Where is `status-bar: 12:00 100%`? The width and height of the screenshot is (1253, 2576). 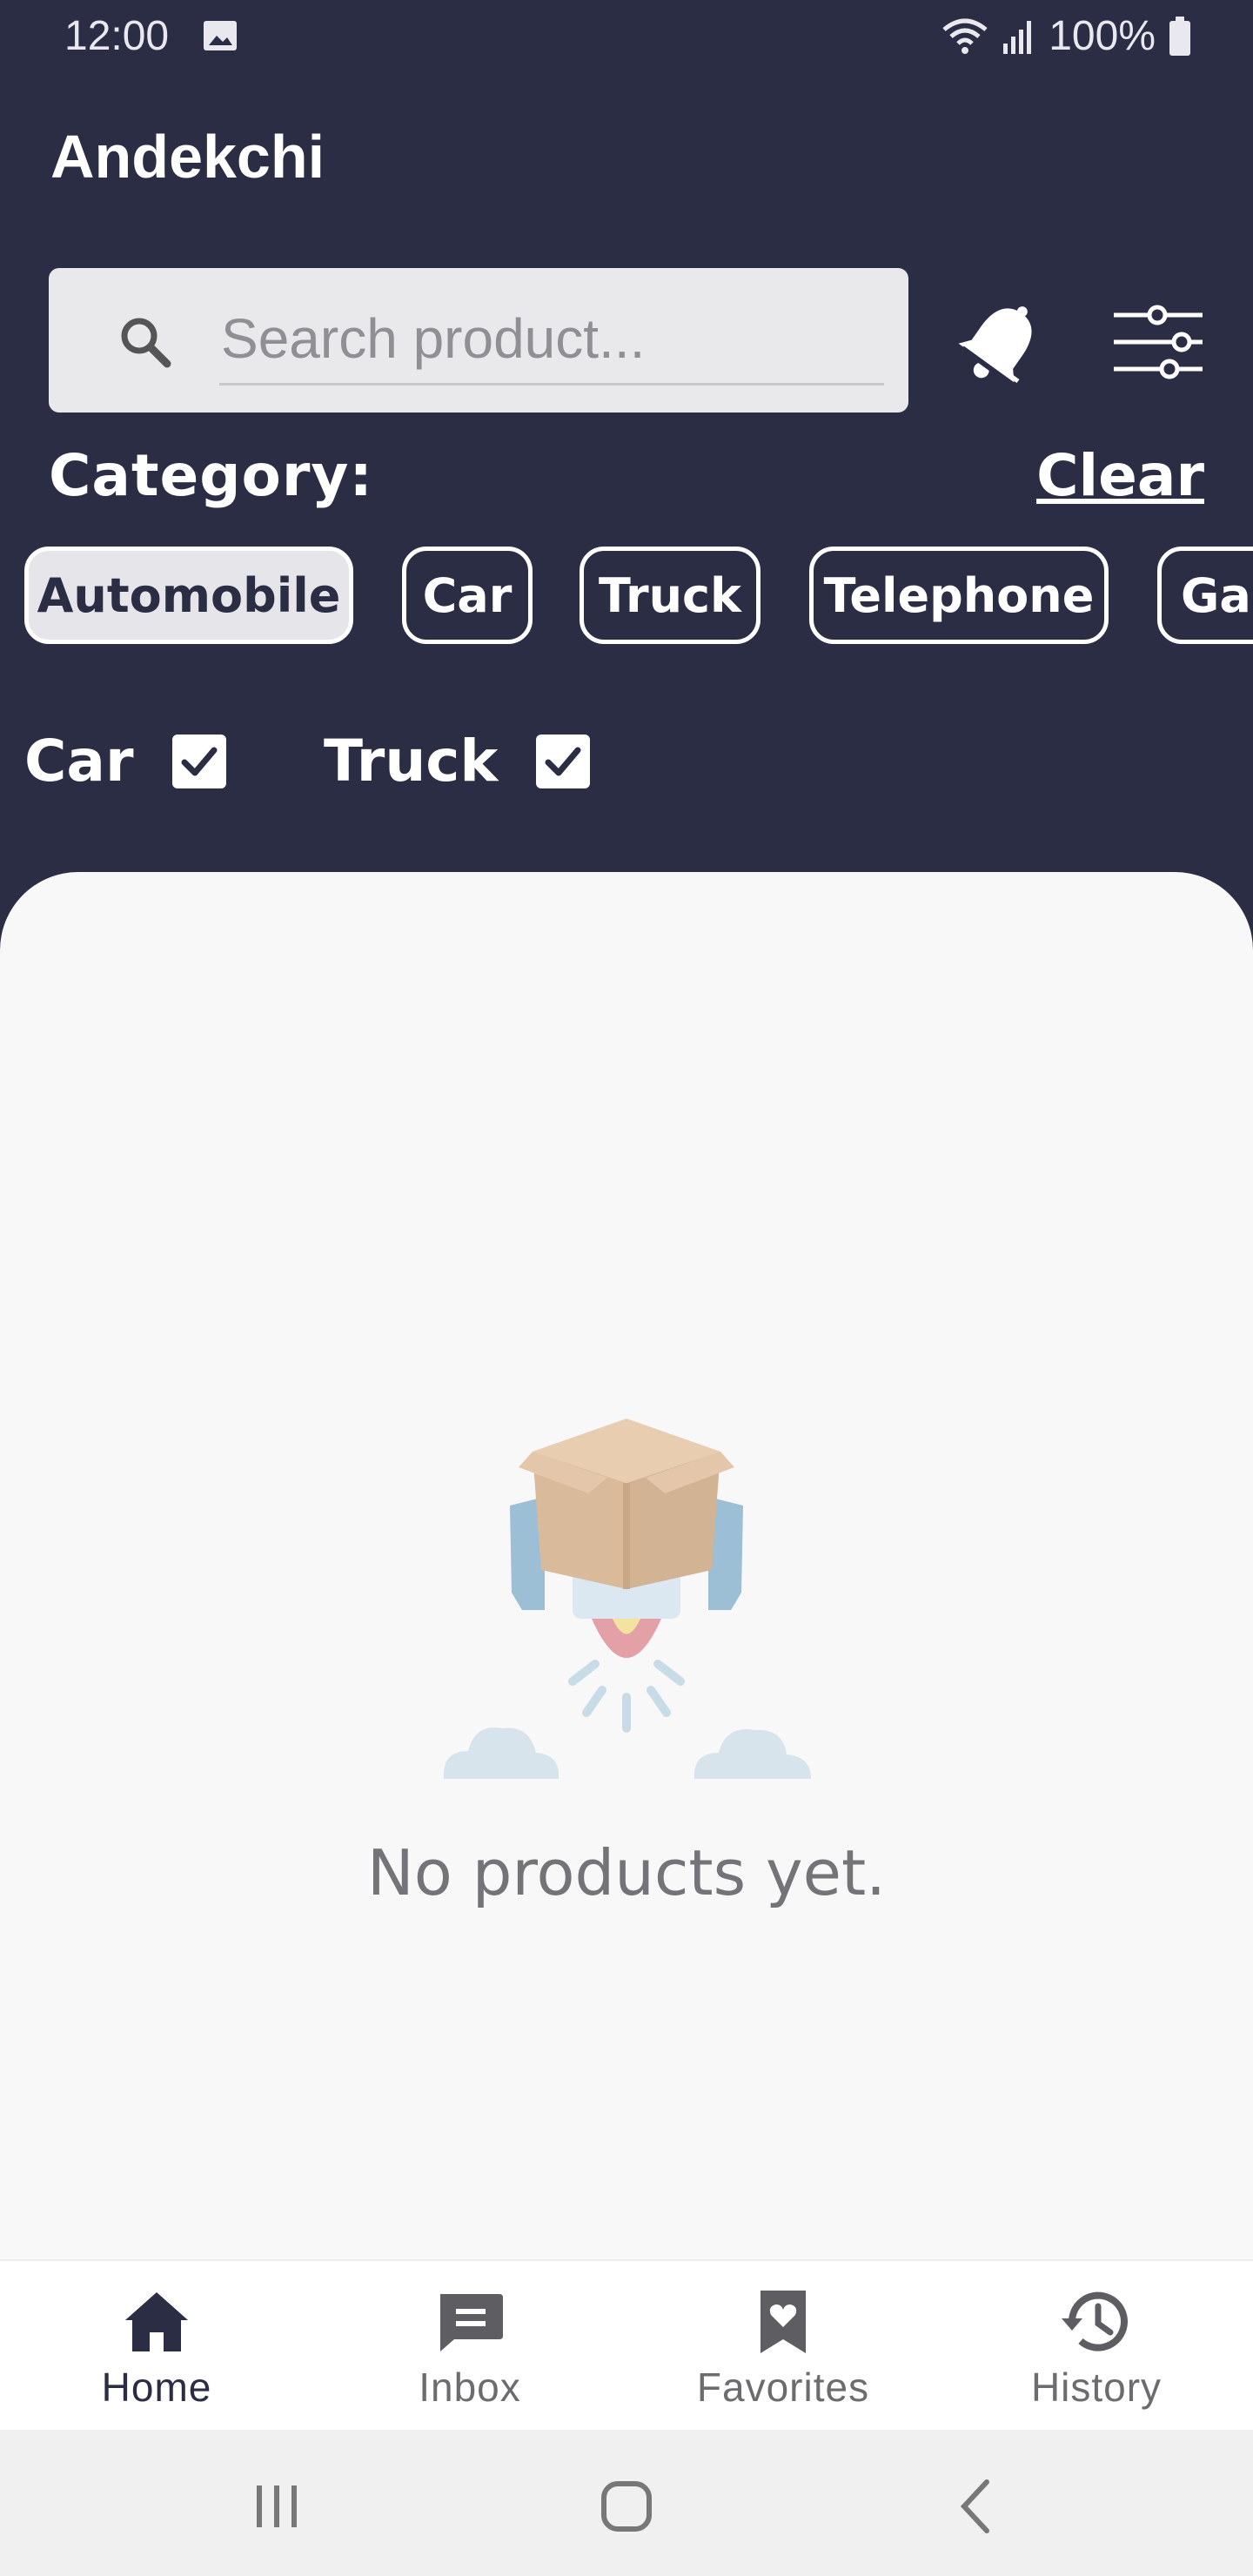 status-bar: 12:00 100% is located at coordinates (626, 37).